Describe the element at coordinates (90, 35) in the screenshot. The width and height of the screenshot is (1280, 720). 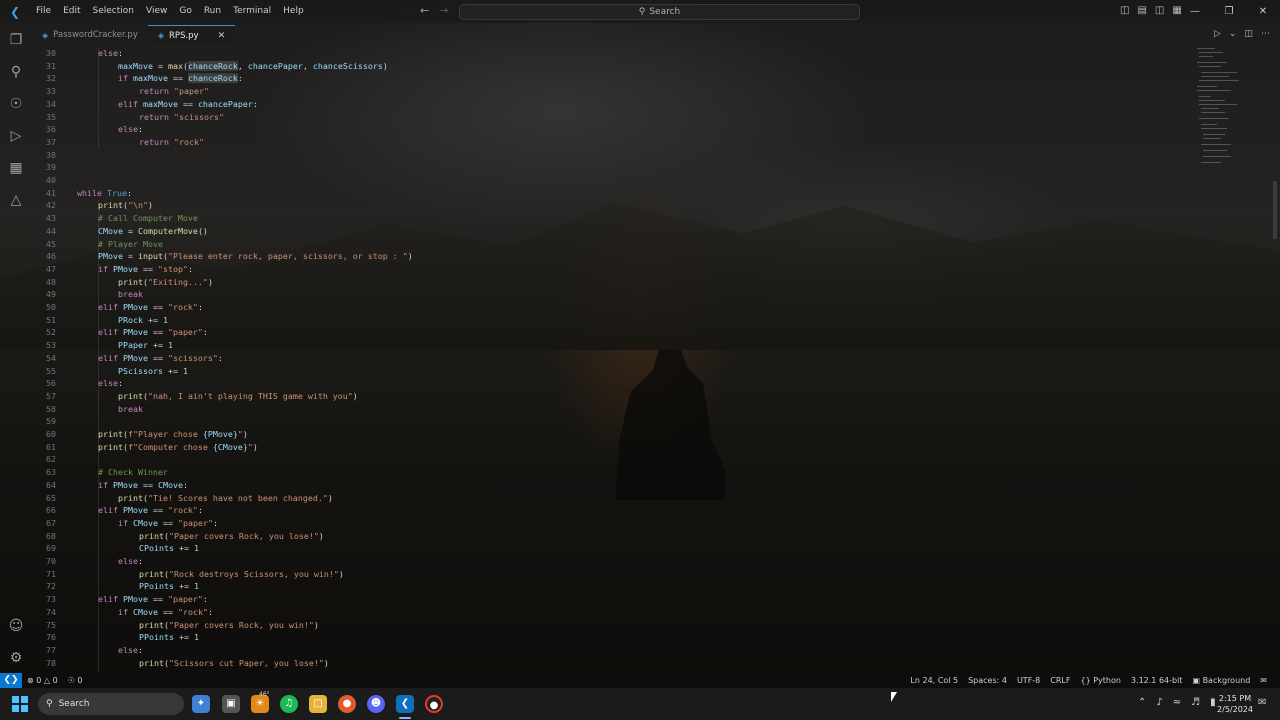
I see `tab-password-cracker: ◈ PasswordCracker.py` at that location.